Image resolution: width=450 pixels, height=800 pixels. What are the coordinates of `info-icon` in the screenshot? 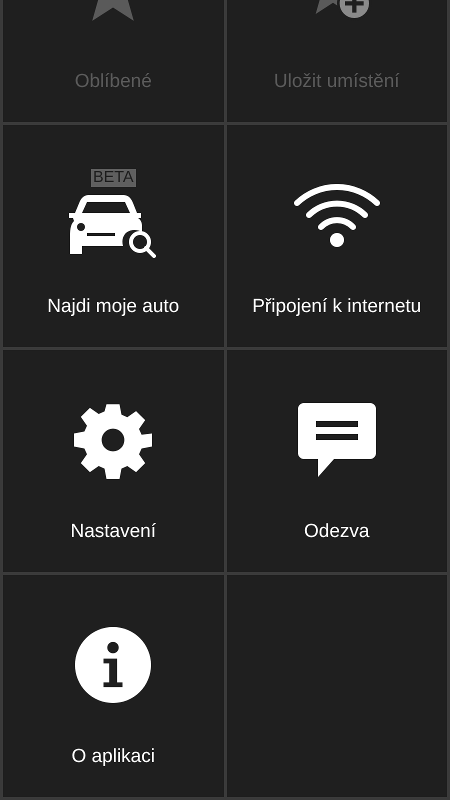 It's located at (113, 665).